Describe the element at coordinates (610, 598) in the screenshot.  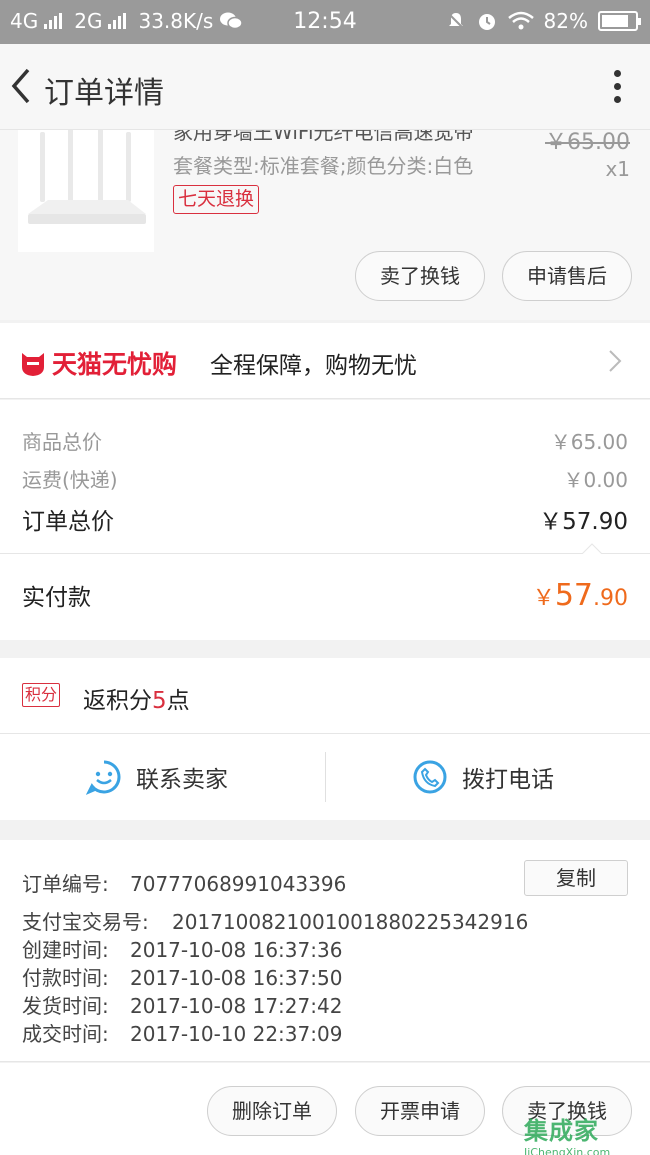
I see `paid-decimal: .90` at that location.